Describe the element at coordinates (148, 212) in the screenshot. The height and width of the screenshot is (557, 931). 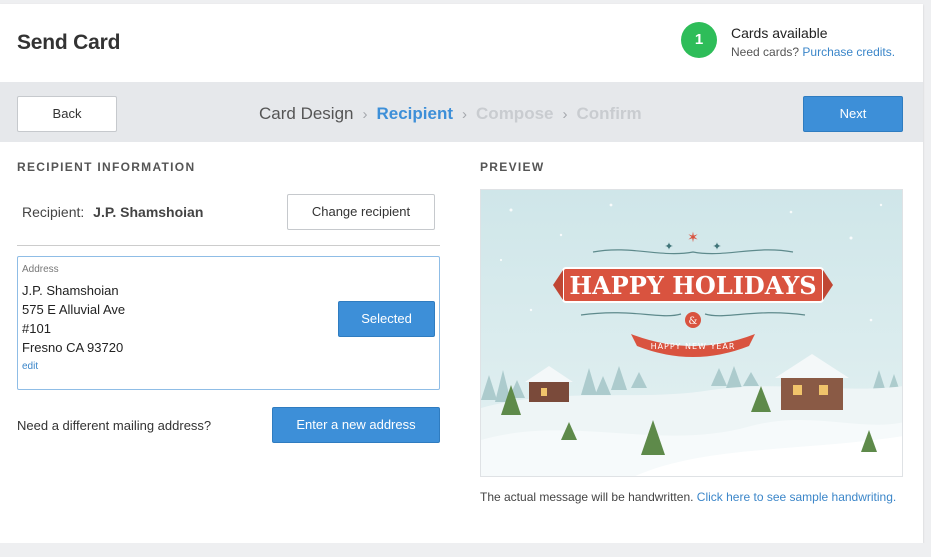
I see `recipient-name: J.P. Shamshoian` at that location.